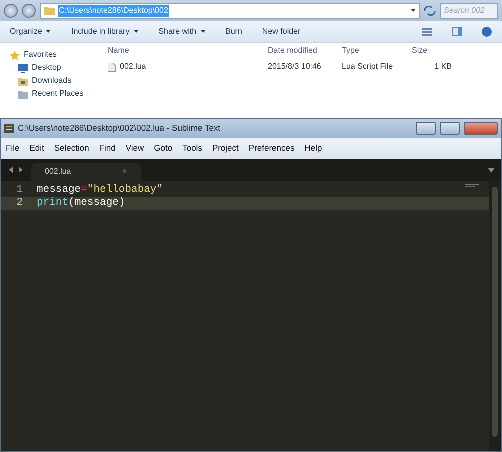 This screenshot has height=452, width=502. What do you see at coordinates (427, 32) in the screenshot?
I see `view-icon` at bounding box center [427, 32].